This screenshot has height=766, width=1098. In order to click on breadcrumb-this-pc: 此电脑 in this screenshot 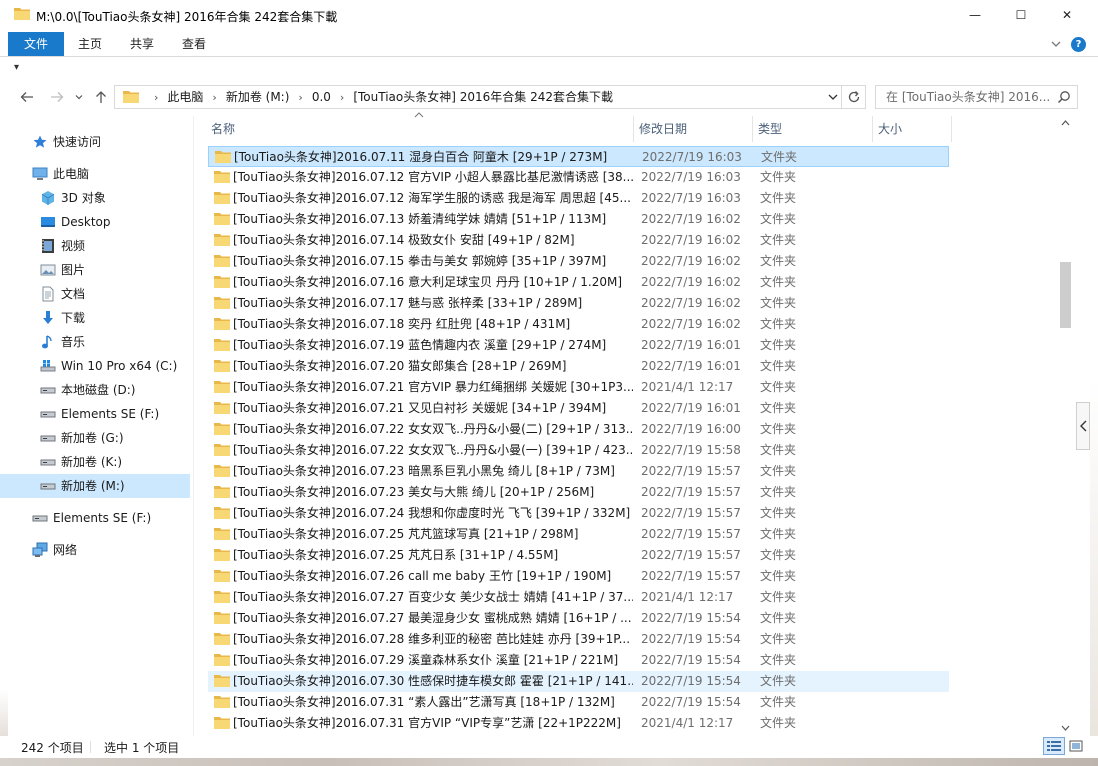, I will do `click(185, 97)`.